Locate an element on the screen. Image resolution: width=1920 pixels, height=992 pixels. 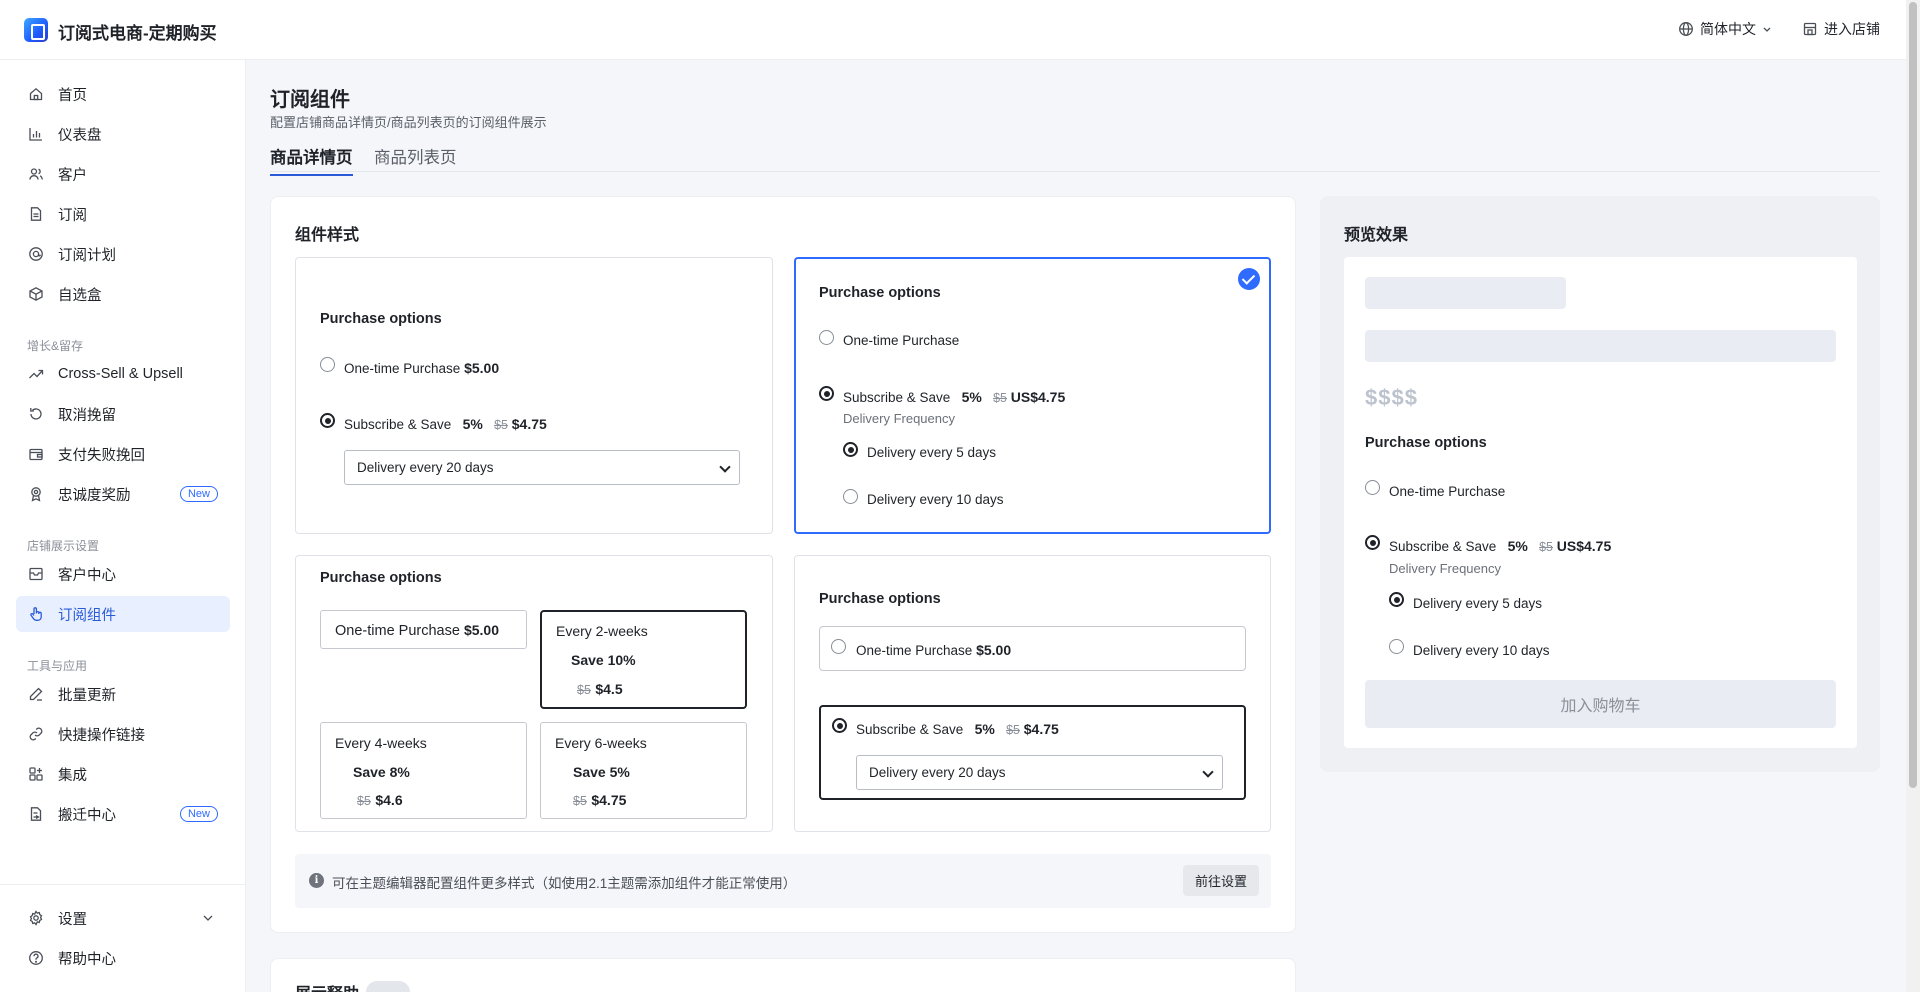
sidebar-item-home: 首页 is located at coordinates (123, 94).